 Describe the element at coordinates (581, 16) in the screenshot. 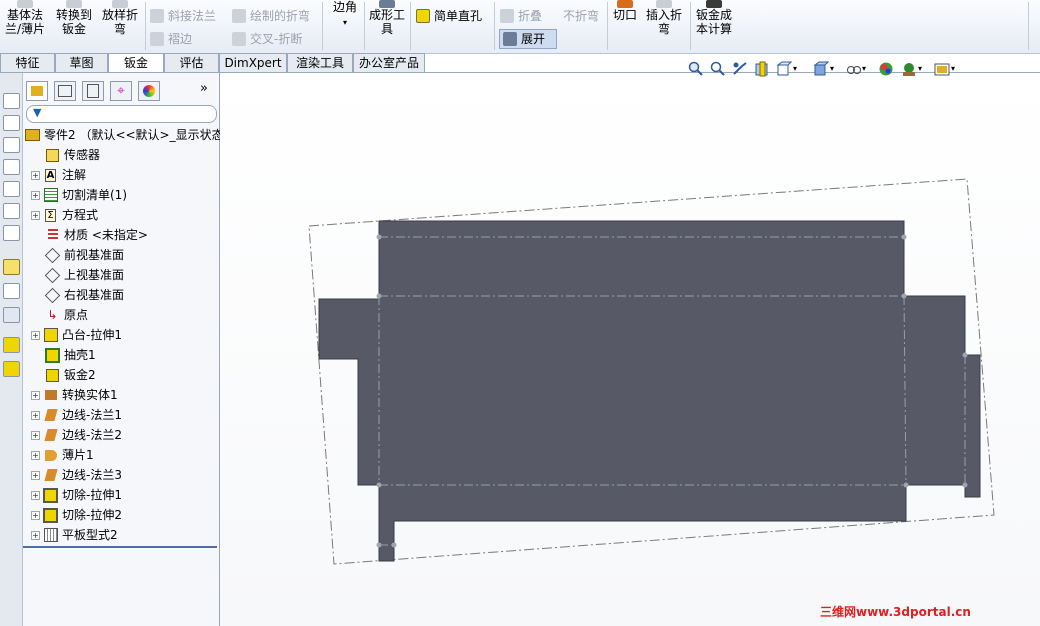

I see `unfold-button: 不折弯` at that location.